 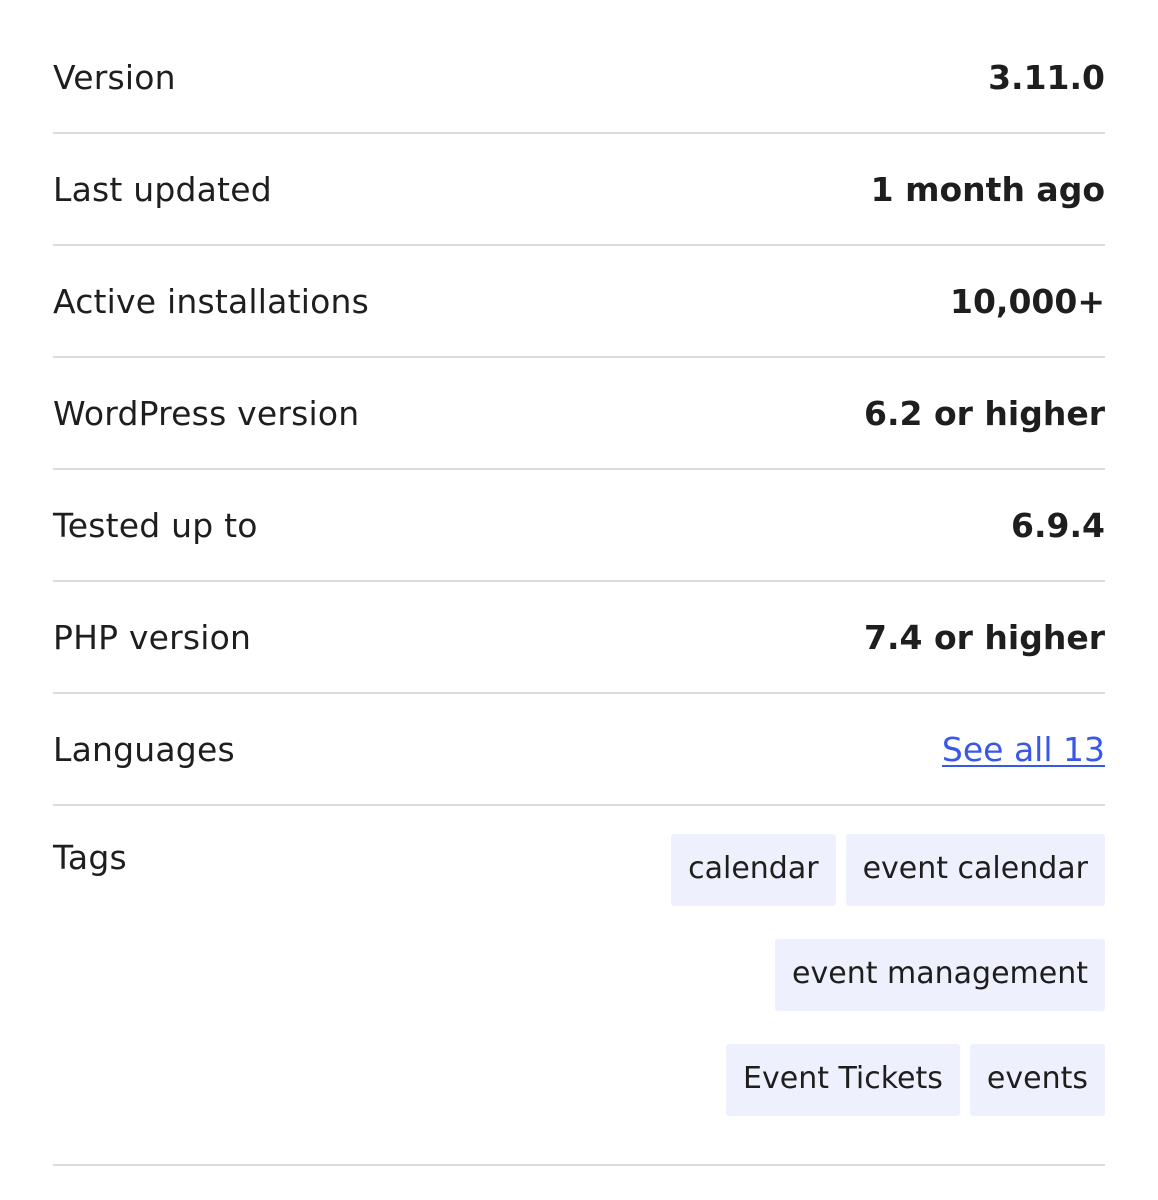 What do you see at coordinates (975, 870) in the screenshot?
I see `tag-event-calendar: event calendar` at bounding box center [975, 870].